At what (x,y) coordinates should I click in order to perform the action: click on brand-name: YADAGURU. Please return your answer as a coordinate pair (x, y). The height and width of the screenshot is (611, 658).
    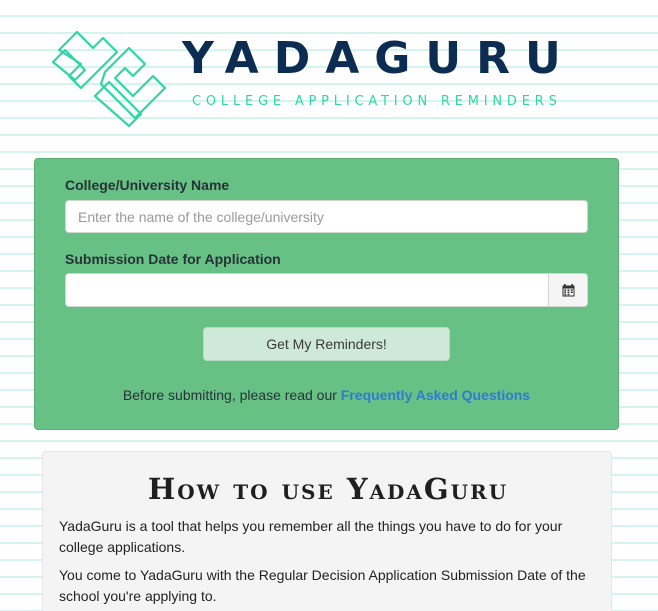
    Looking at the image, I should click on (379, 58).